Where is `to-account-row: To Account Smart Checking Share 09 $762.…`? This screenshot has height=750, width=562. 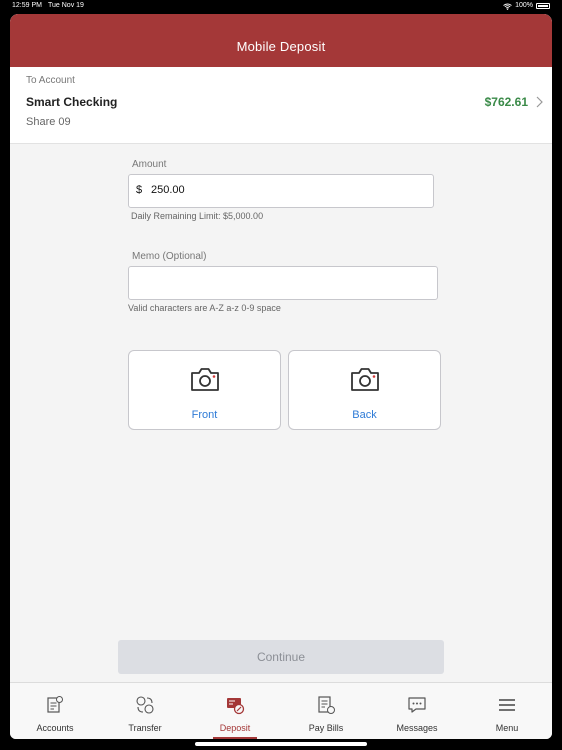 to-account-row: To Account Smart Checking Share 09 $762.… is located at coordinates (281, 105).